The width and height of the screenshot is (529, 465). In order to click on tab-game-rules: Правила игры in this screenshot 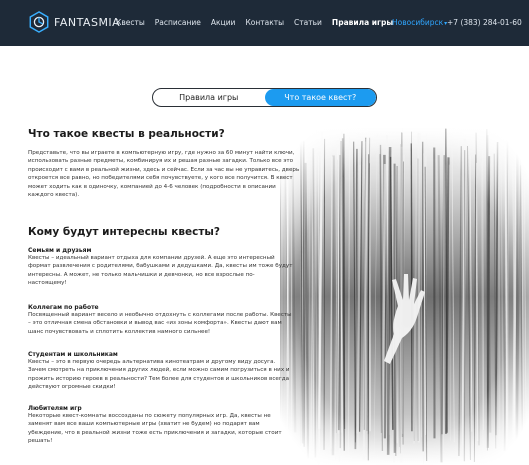, I will do `click(209, 97)`.